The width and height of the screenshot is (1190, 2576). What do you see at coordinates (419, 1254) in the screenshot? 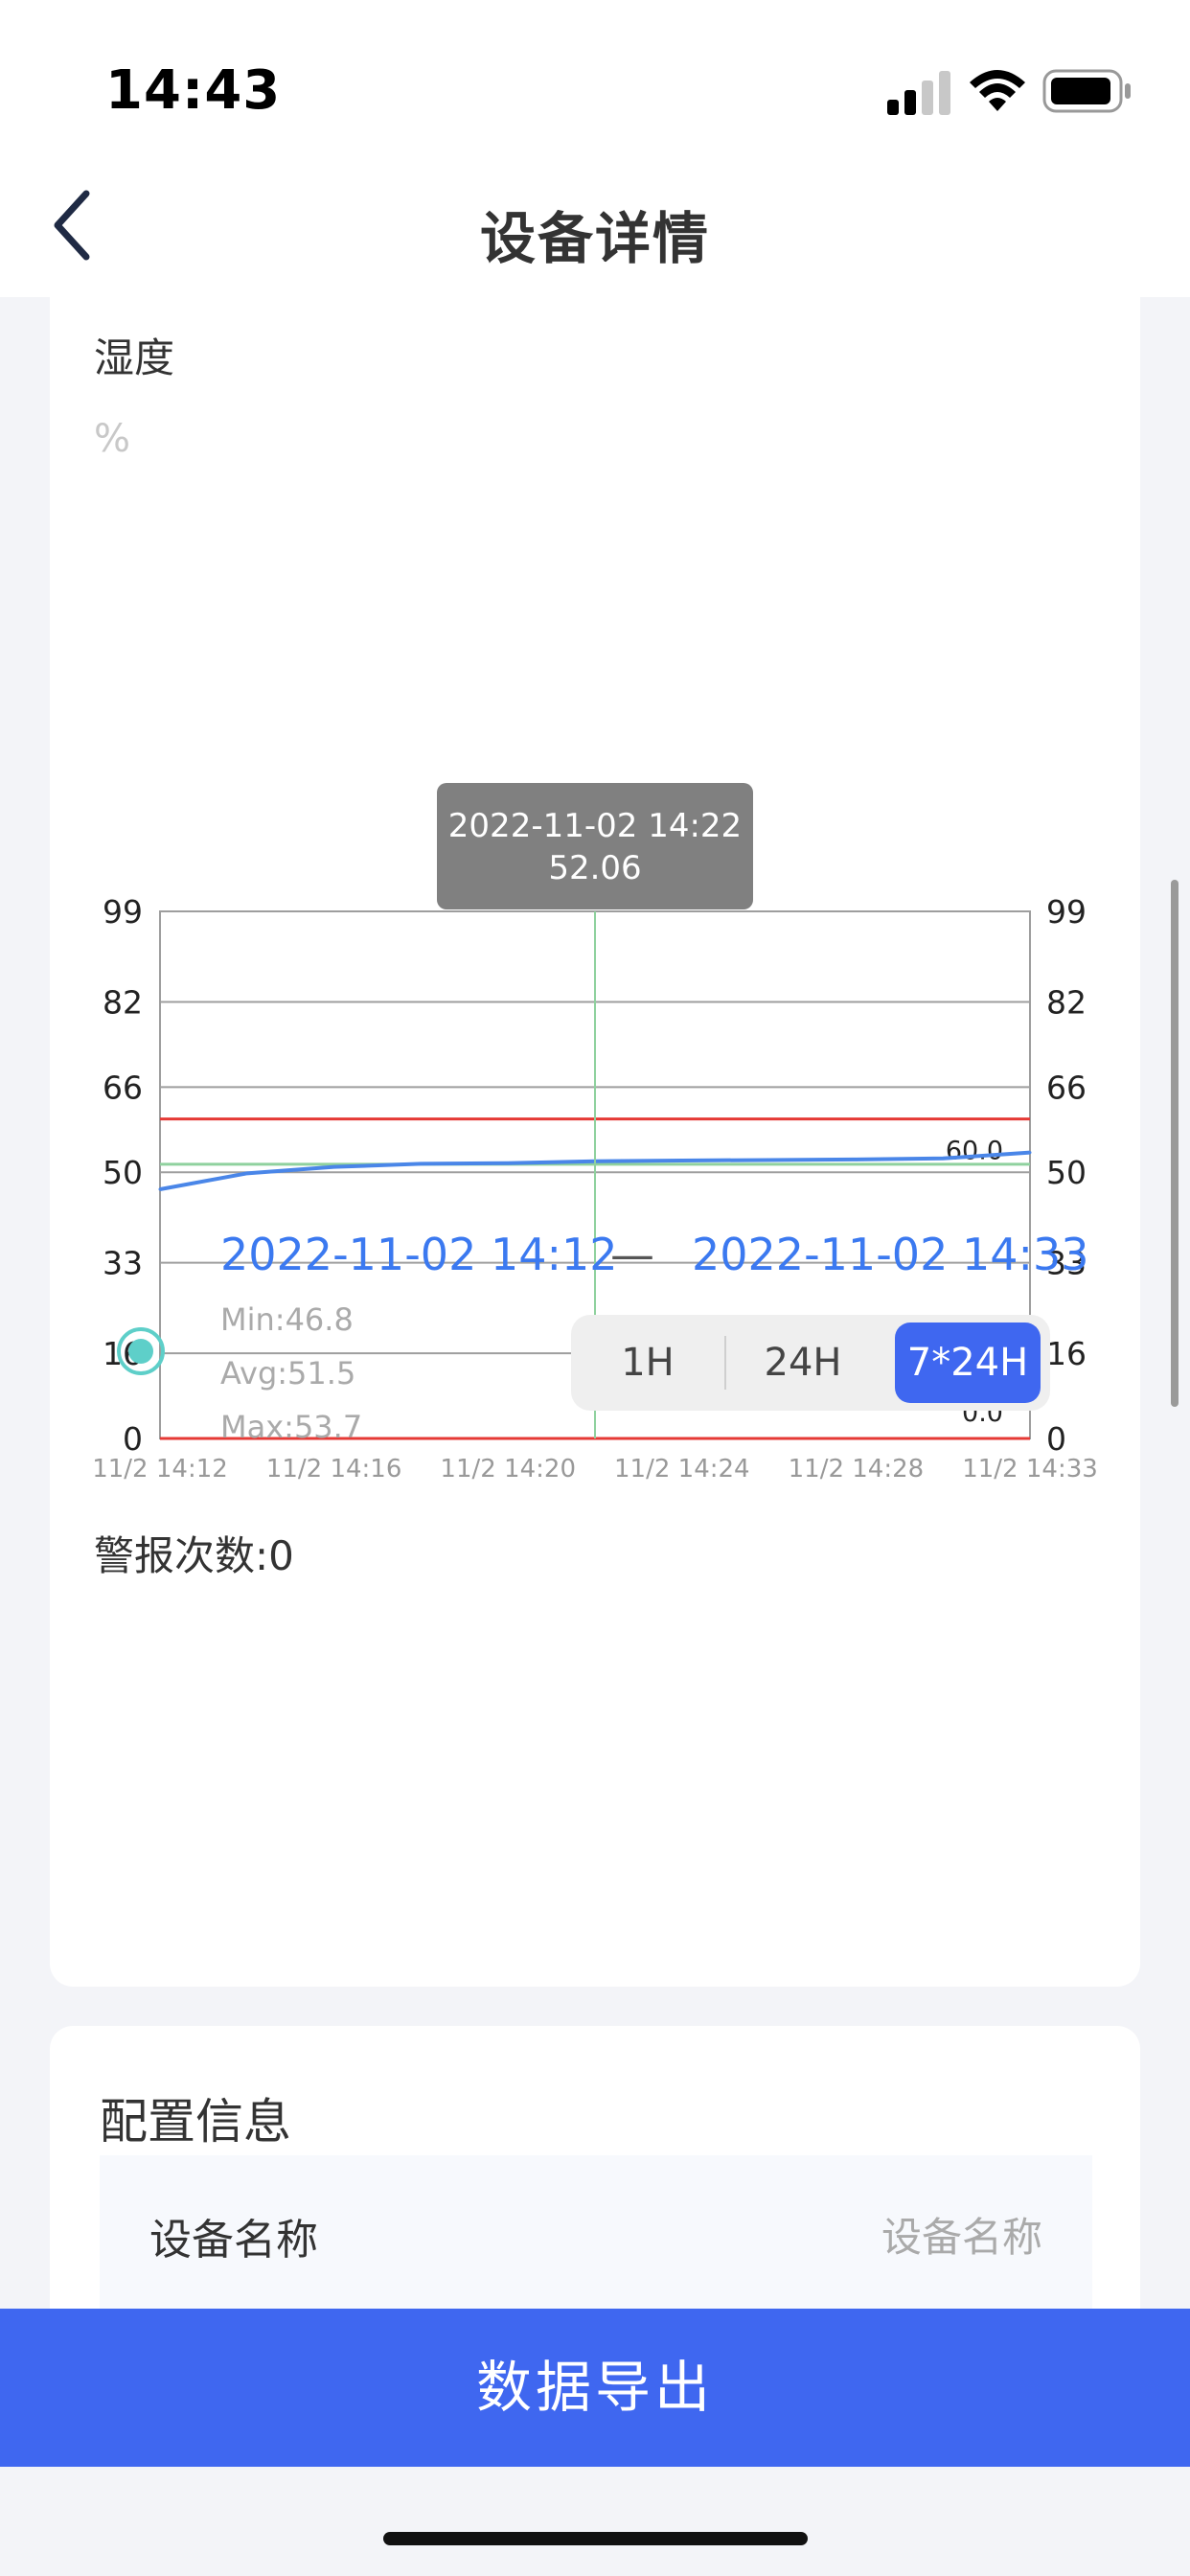
I see `range-start-time: 2022-11-02 14:12` at bounding box center [419, 1254].